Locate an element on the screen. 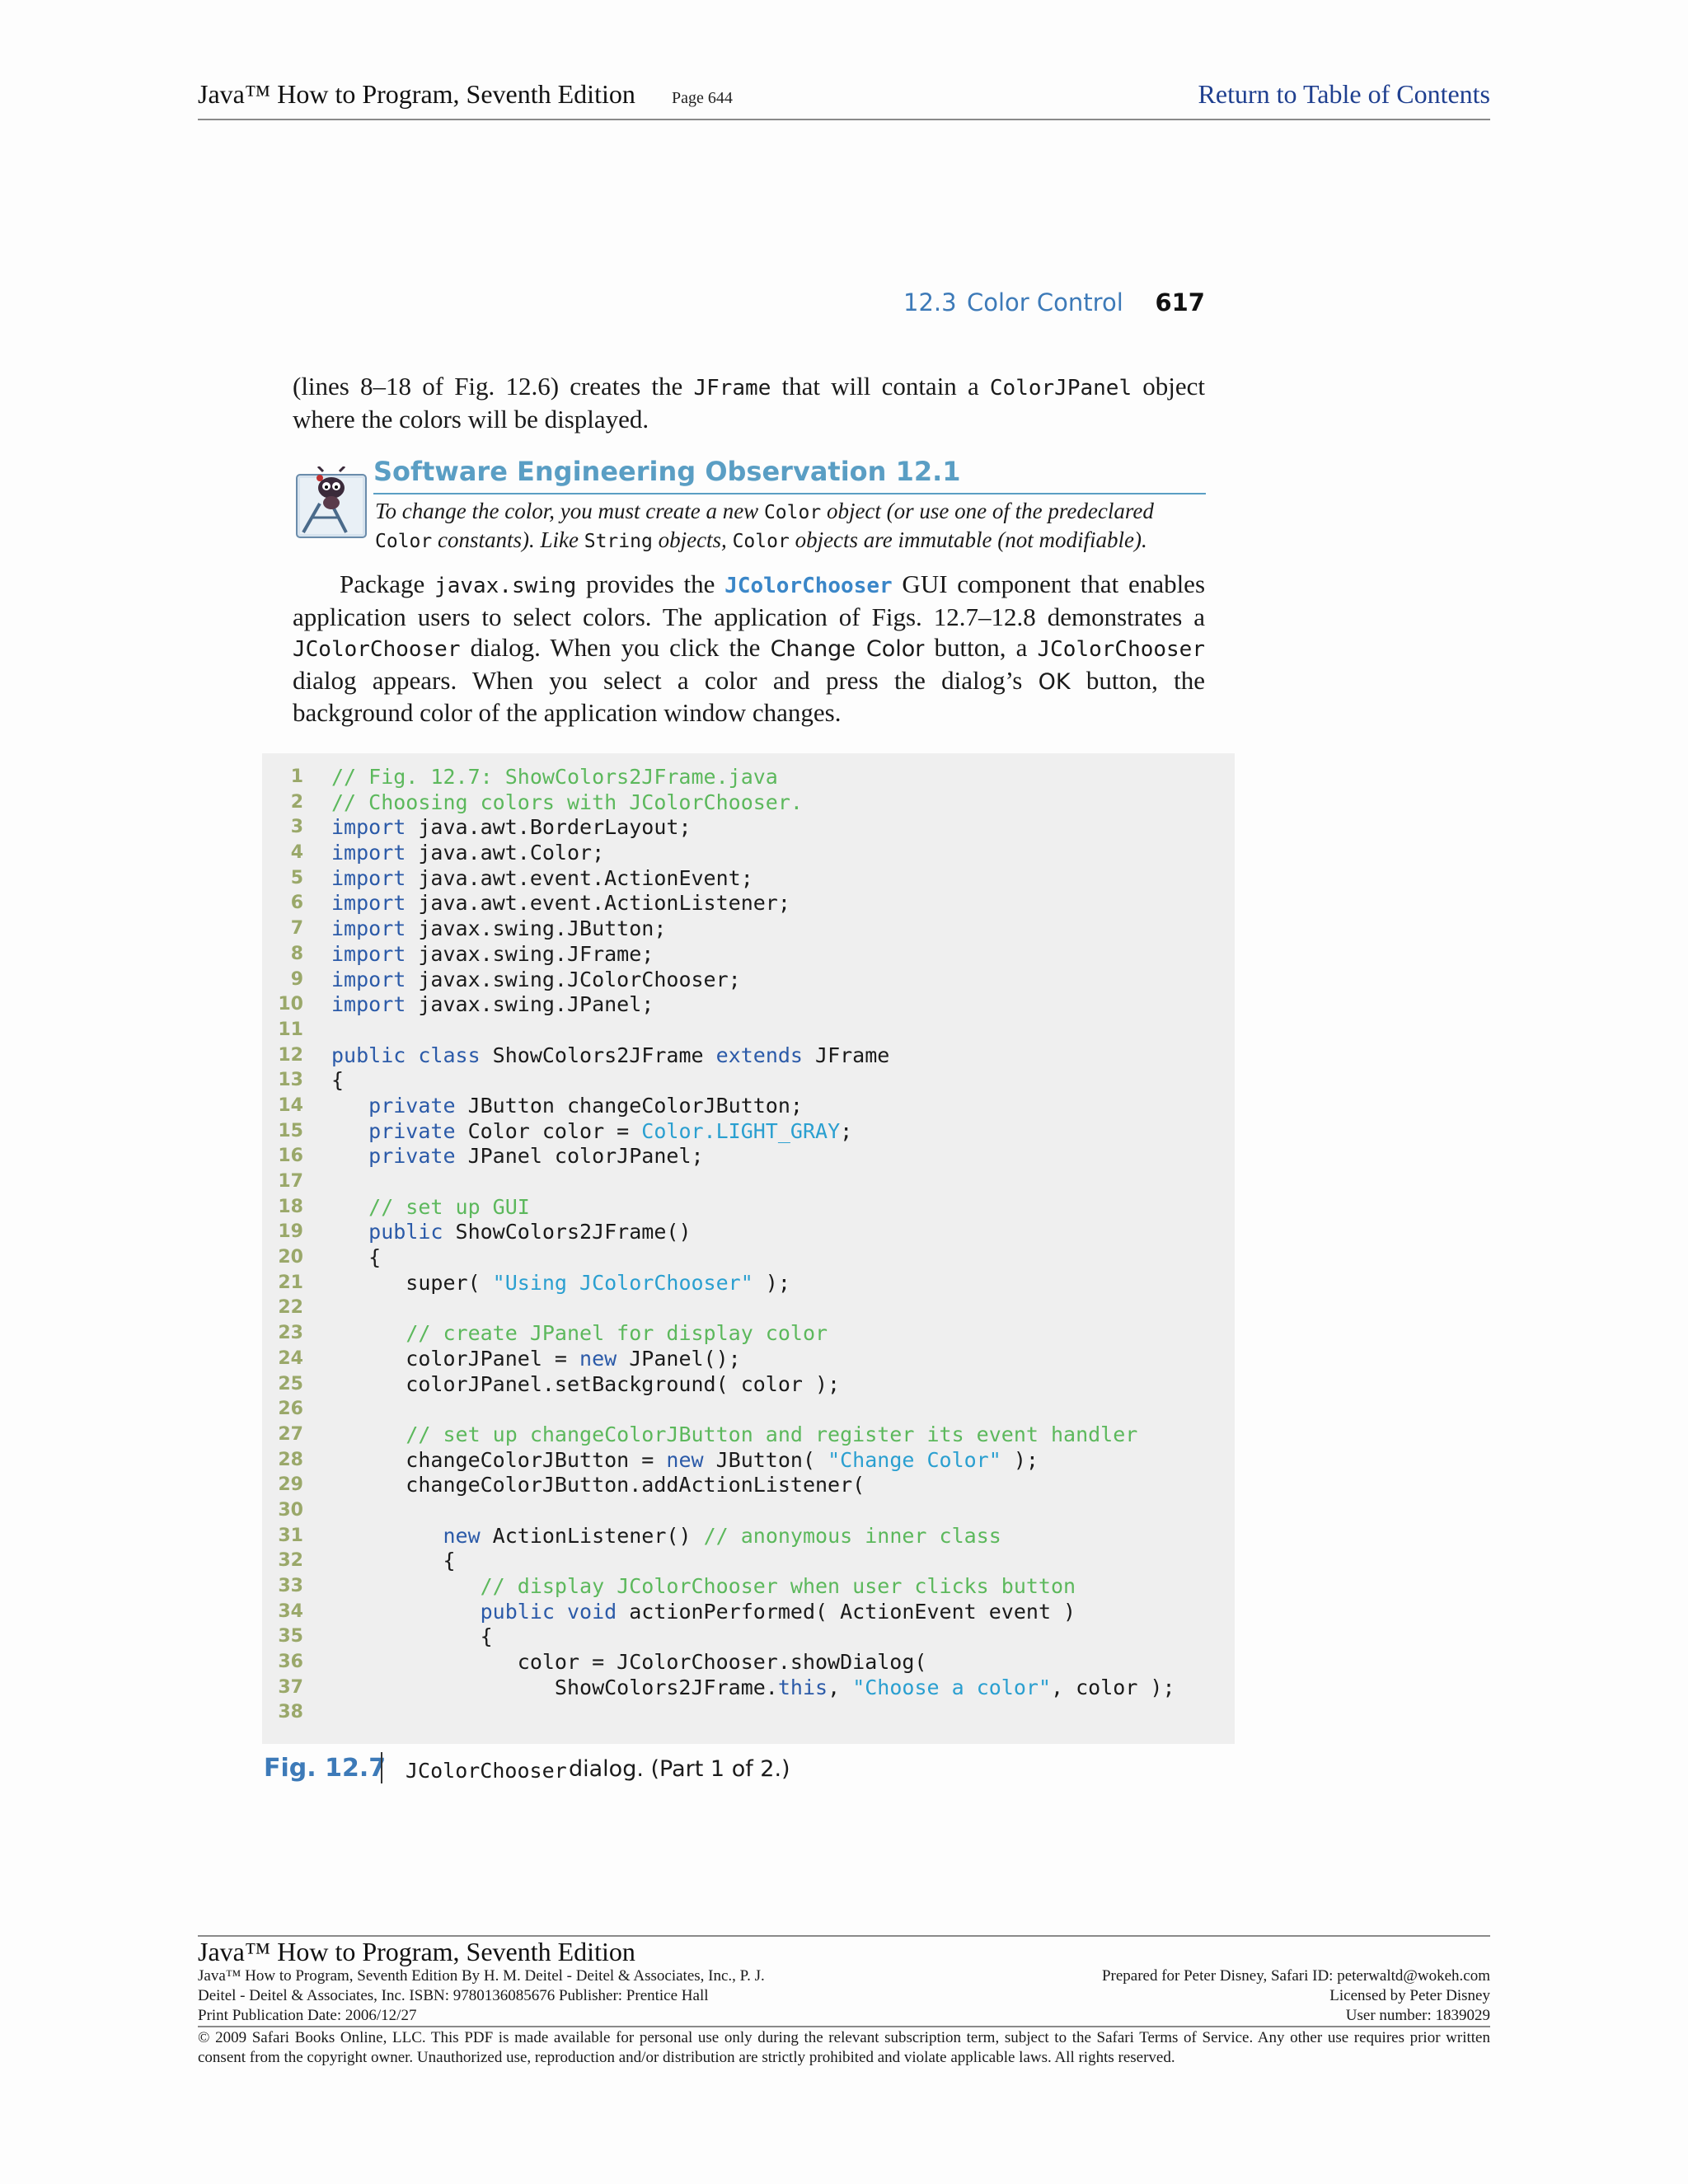 Image resolution: width=1688 pixels, height=2184 pixels. code-token-text: Color color = is located at coordinates (548, 1130).